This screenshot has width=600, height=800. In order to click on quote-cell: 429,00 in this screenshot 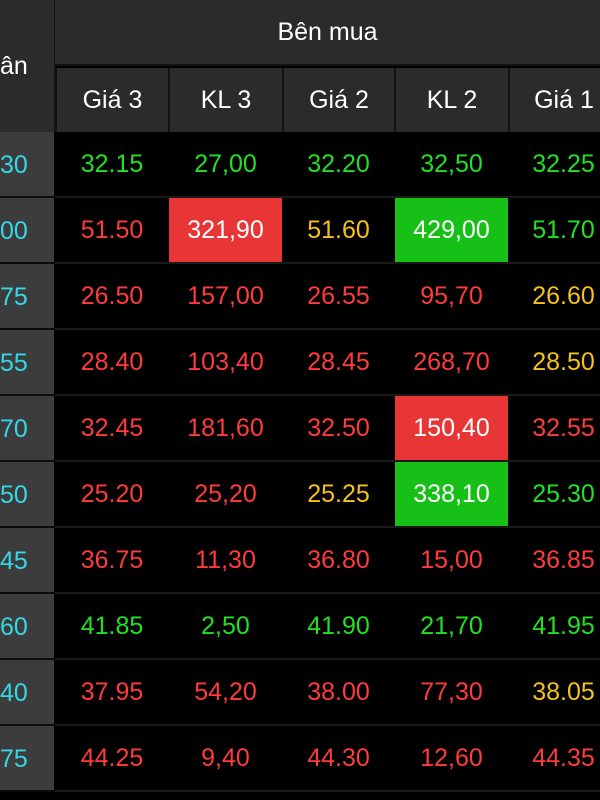, I will do `click(451, 230)`.